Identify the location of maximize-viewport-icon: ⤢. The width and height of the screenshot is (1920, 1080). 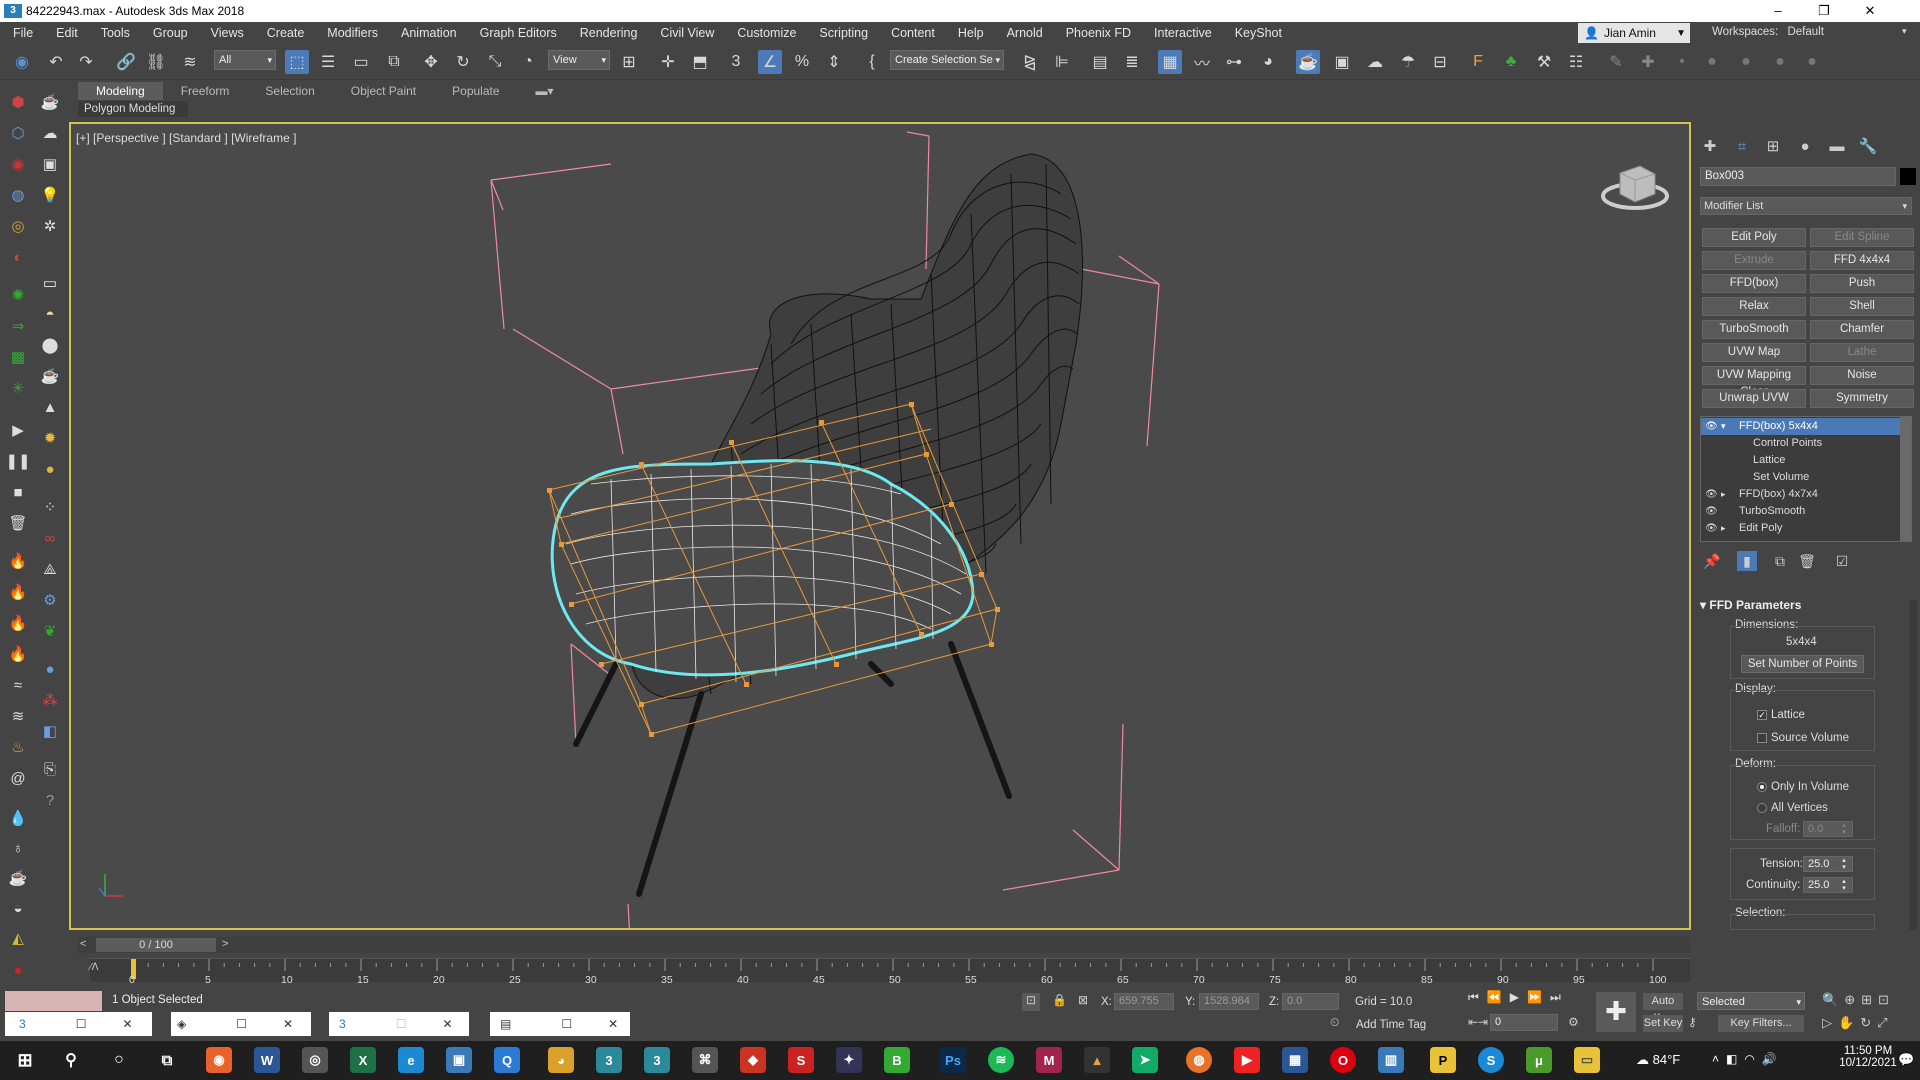
(1885, 1022).